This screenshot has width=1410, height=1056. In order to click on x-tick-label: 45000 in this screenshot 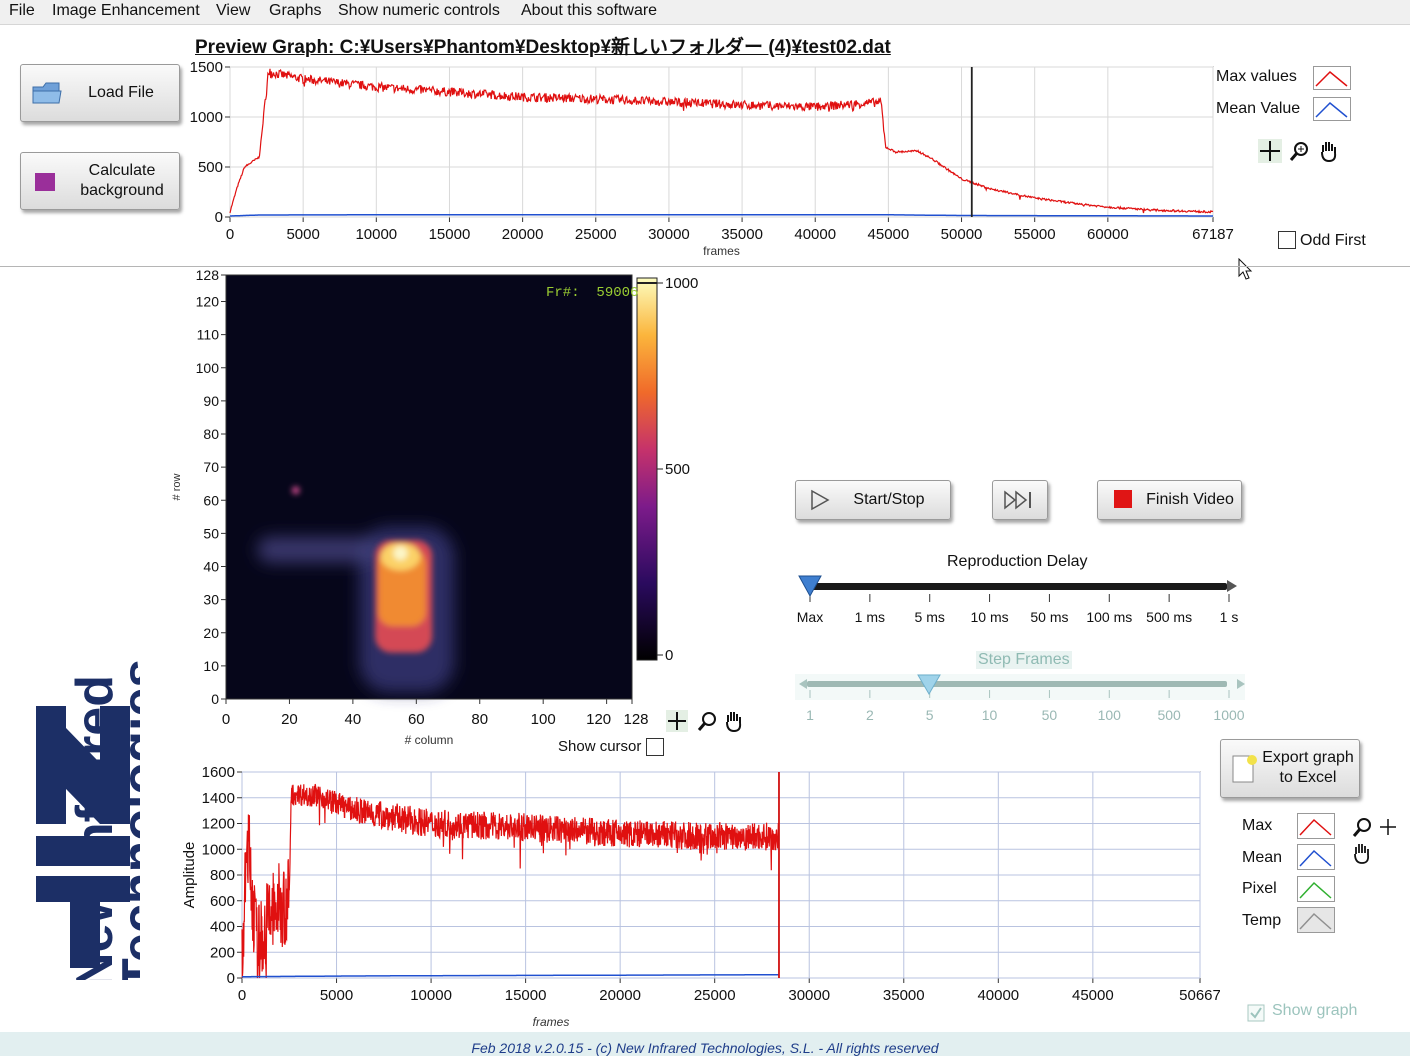, I will do `click(1093, 995)`.